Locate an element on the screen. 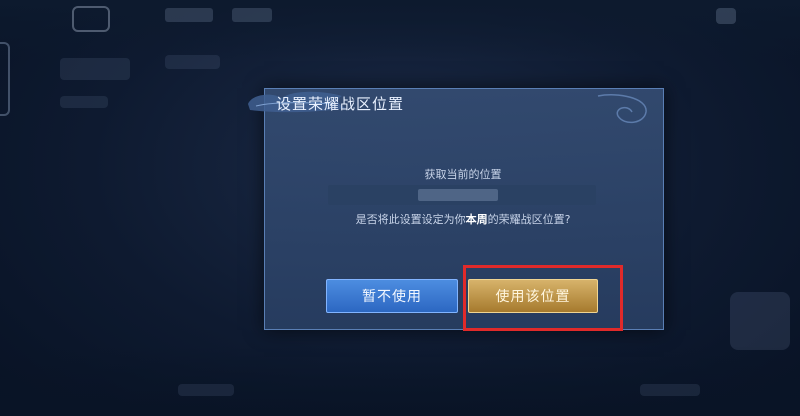 This screenshot has height=416, width=800. back-icon is located at coordinates (91, 19).